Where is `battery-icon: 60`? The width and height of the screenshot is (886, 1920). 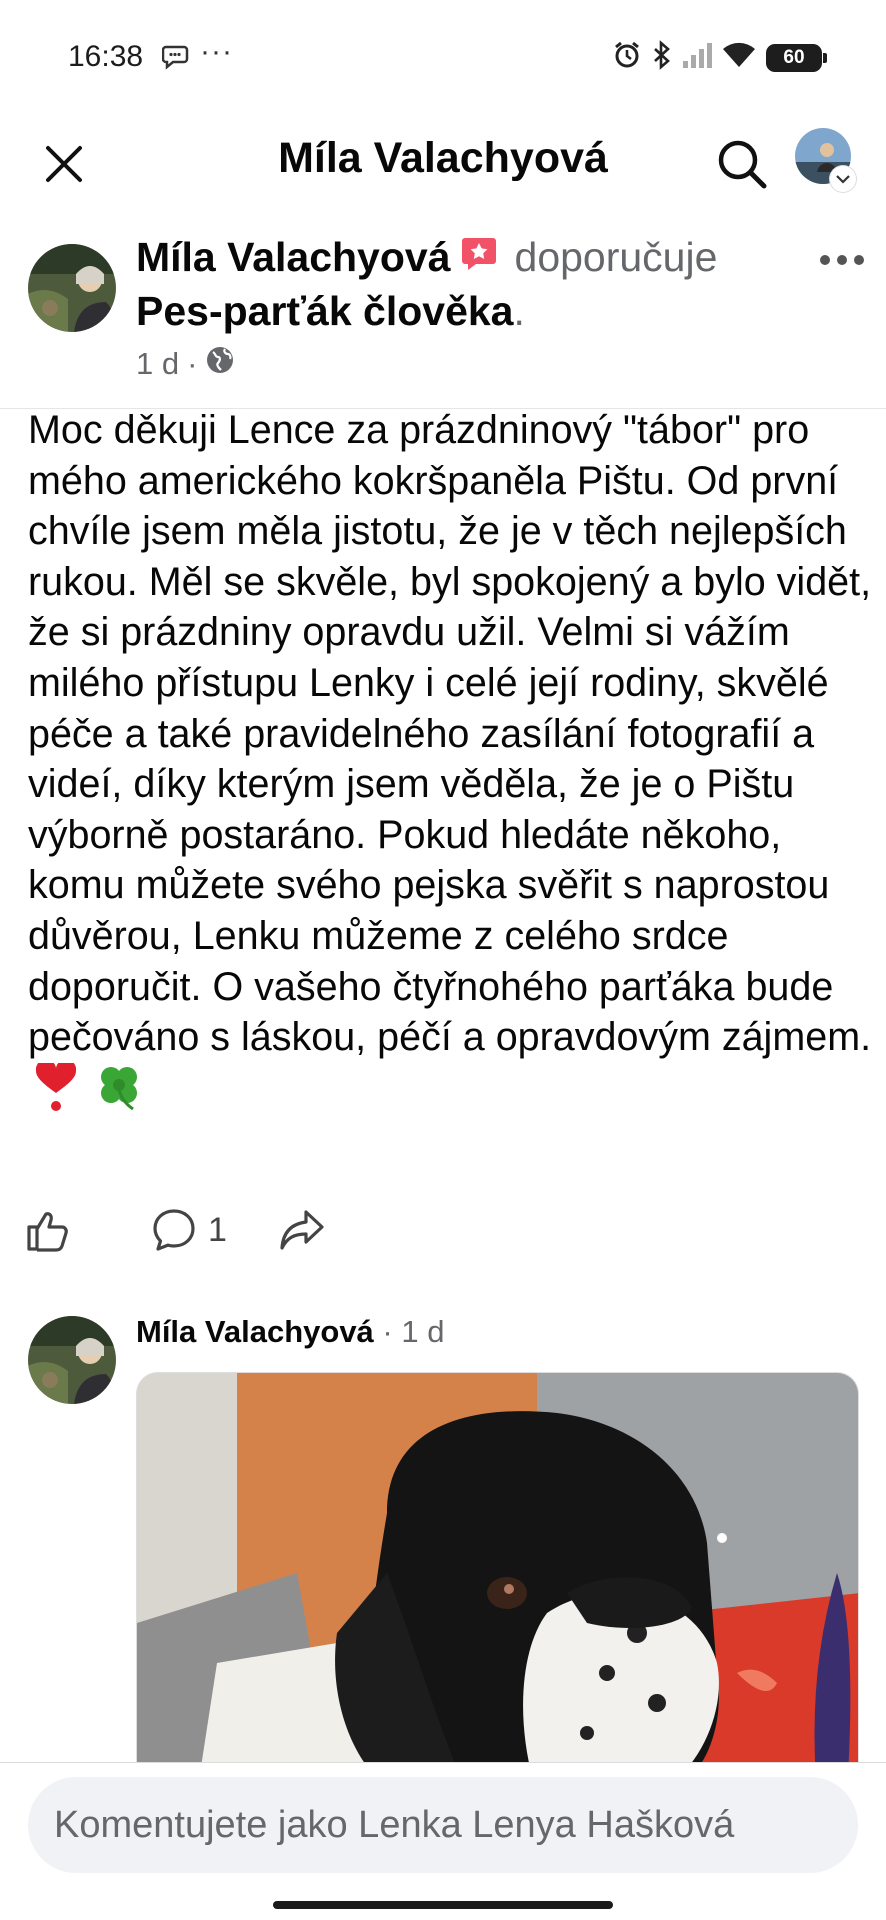 battery-icon: 60 is located at coordinates (796, 57).